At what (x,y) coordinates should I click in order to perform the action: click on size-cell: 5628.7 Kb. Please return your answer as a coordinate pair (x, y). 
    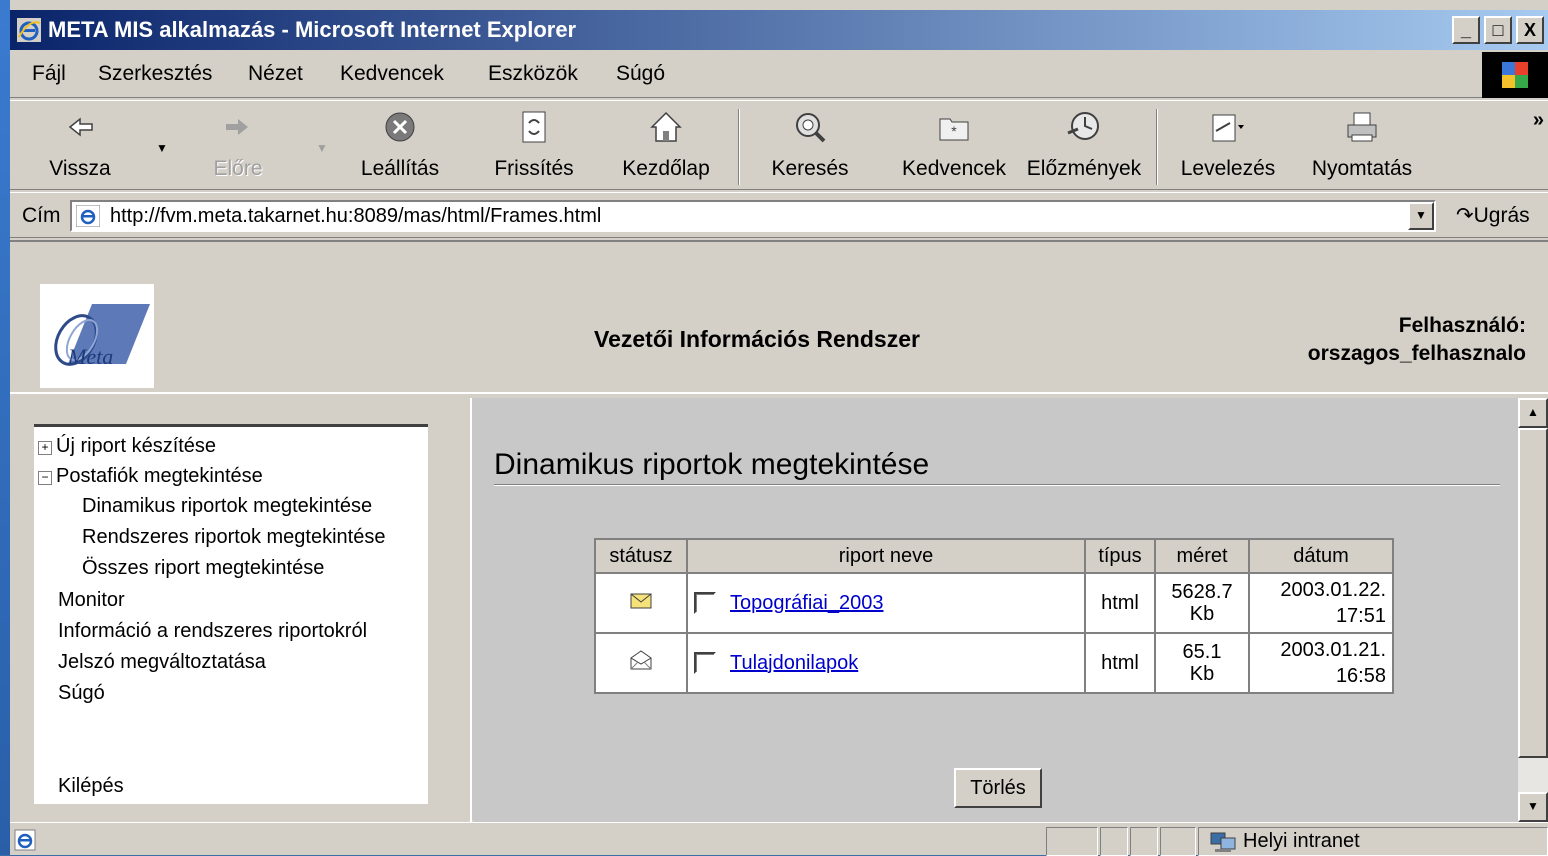
    Looking at the image, I should click on (1202, 603).